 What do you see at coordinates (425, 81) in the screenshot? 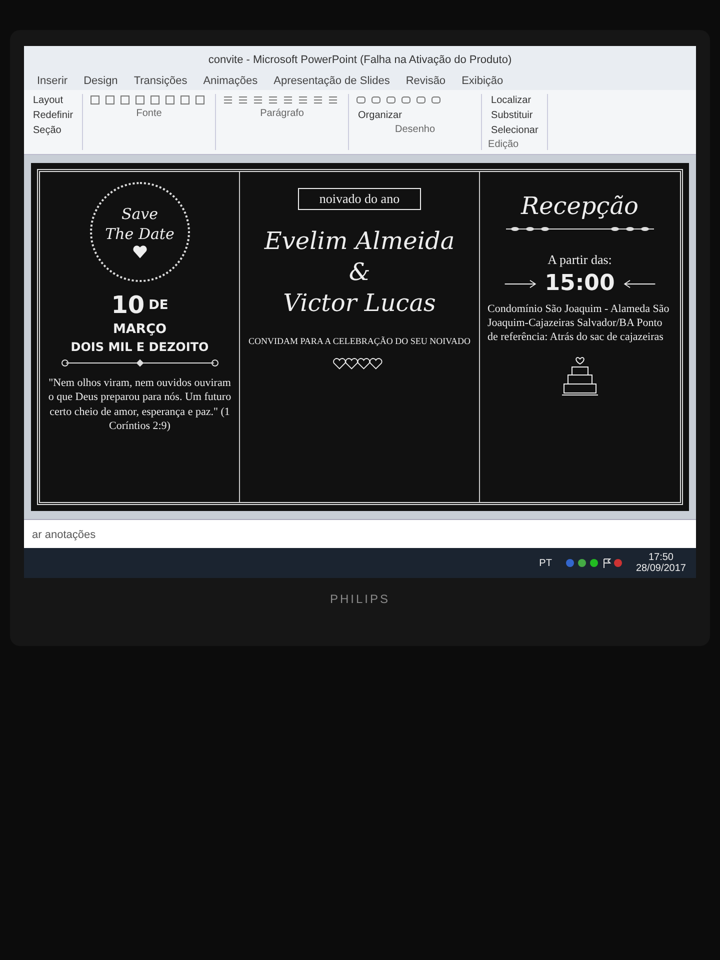
I see `ribbon-tab: Revisão` at bounding box center [425, 81].